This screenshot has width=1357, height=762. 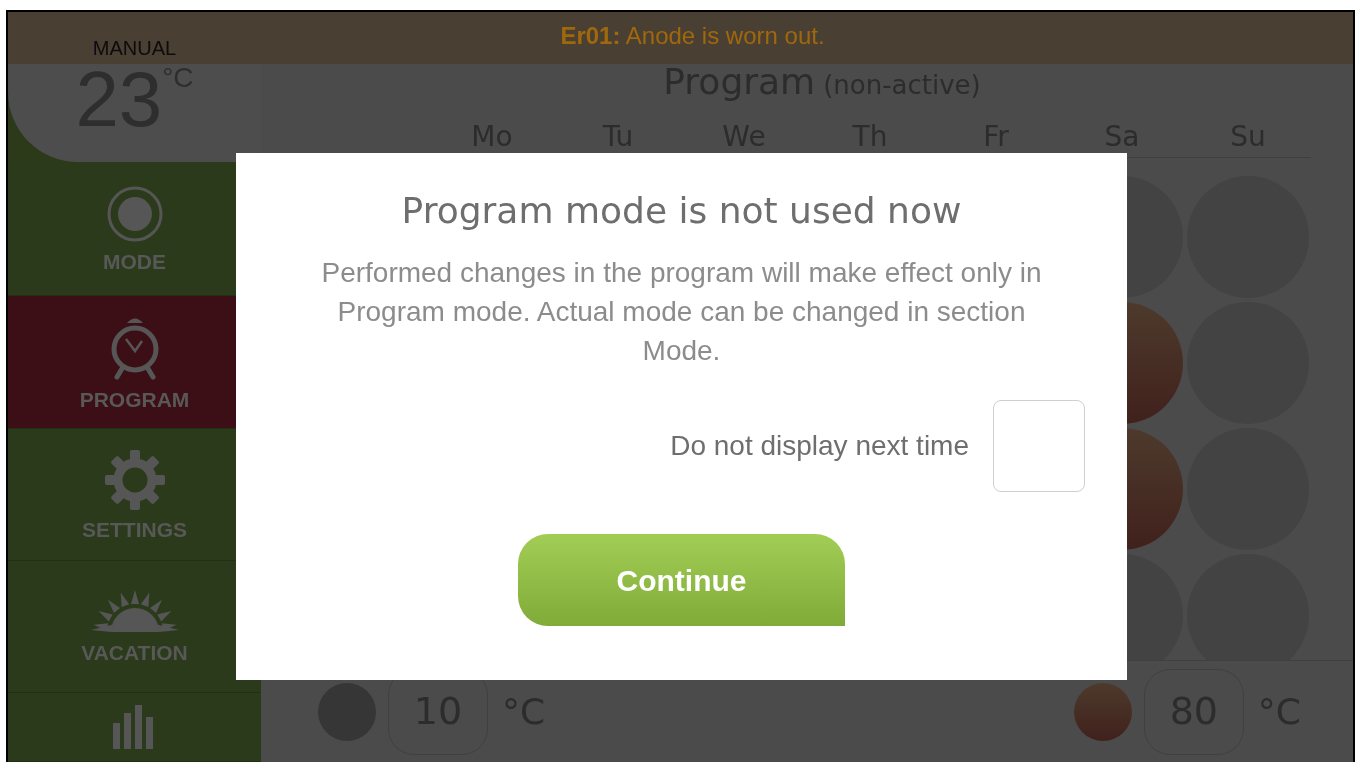 What do you see at coordinates (134, 652) in the screenshot?
I see `nav-label: VACATION` at bounding box center [134, 652].